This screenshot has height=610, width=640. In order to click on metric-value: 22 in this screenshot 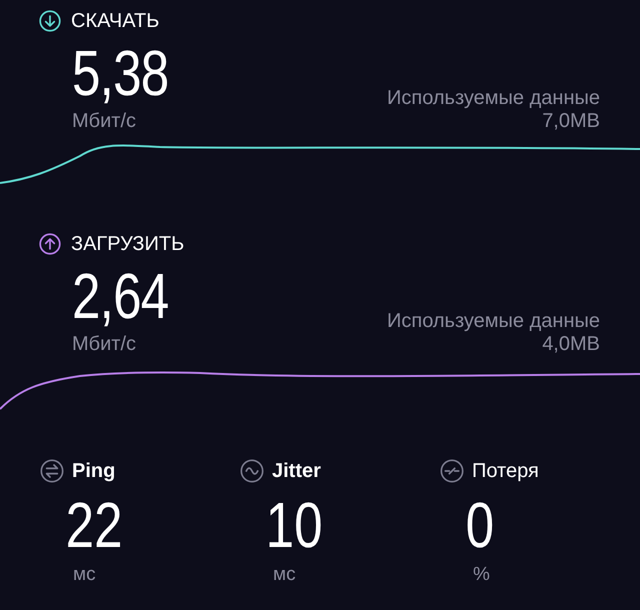, I will do `click(94, 525)`.